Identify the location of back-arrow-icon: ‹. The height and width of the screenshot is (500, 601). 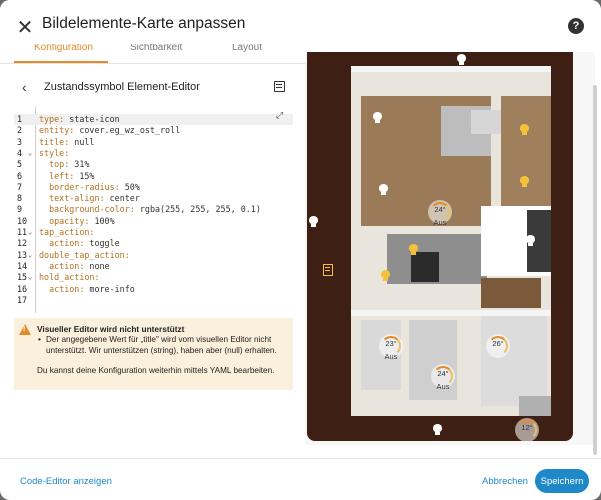
(24, 87).